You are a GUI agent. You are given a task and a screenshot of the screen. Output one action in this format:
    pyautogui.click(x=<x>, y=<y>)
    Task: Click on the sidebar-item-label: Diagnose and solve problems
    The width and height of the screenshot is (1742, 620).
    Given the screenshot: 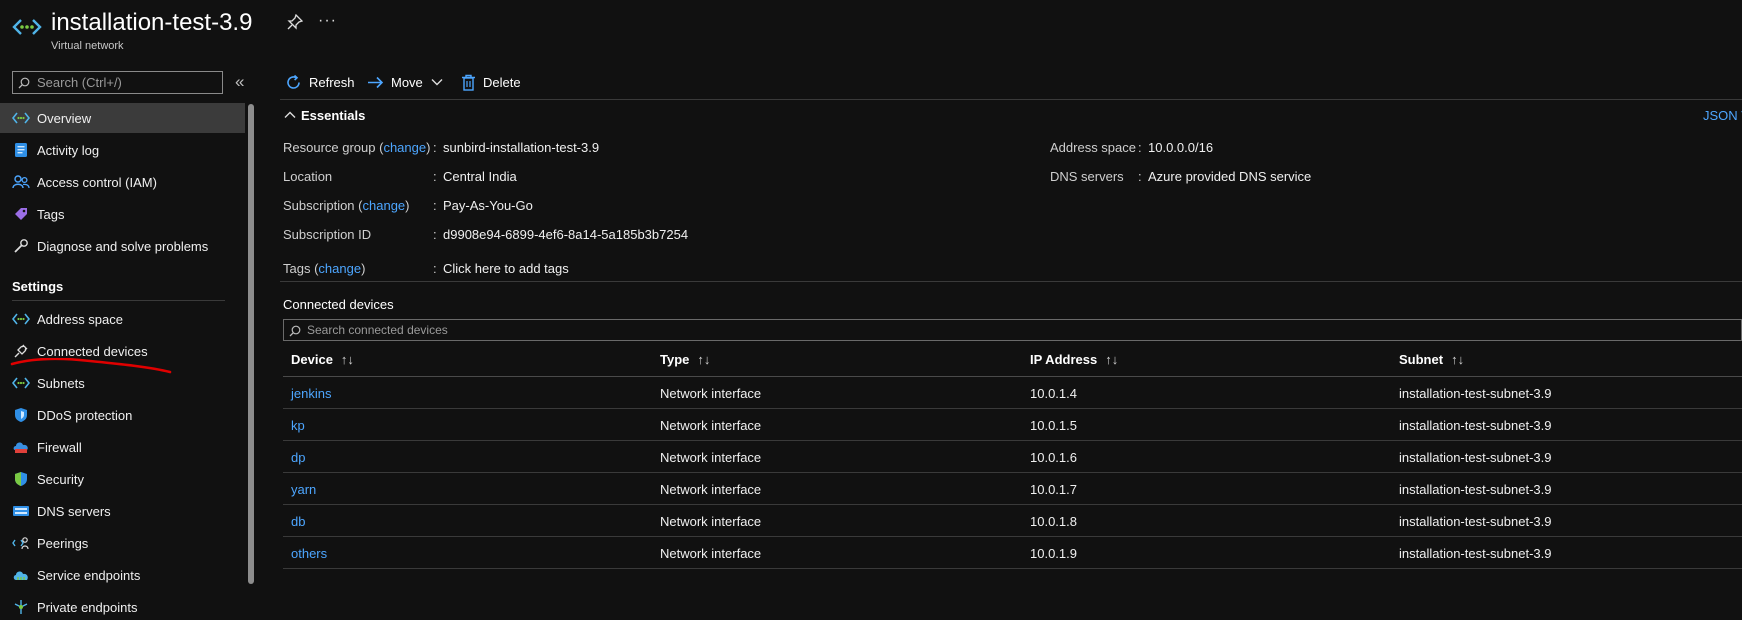 What is the action you would take?
    pyautogui.click(x=123, y=246)
    